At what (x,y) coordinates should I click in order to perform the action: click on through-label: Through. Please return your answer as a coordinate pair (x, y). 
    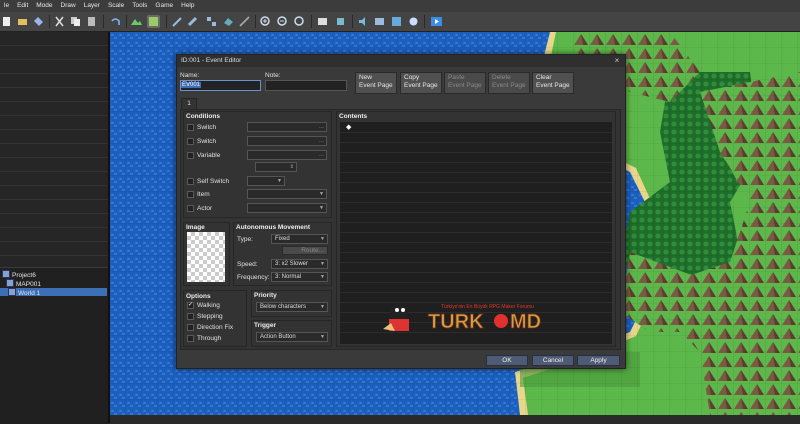
    Looking at the image, I should click on (209, 338).